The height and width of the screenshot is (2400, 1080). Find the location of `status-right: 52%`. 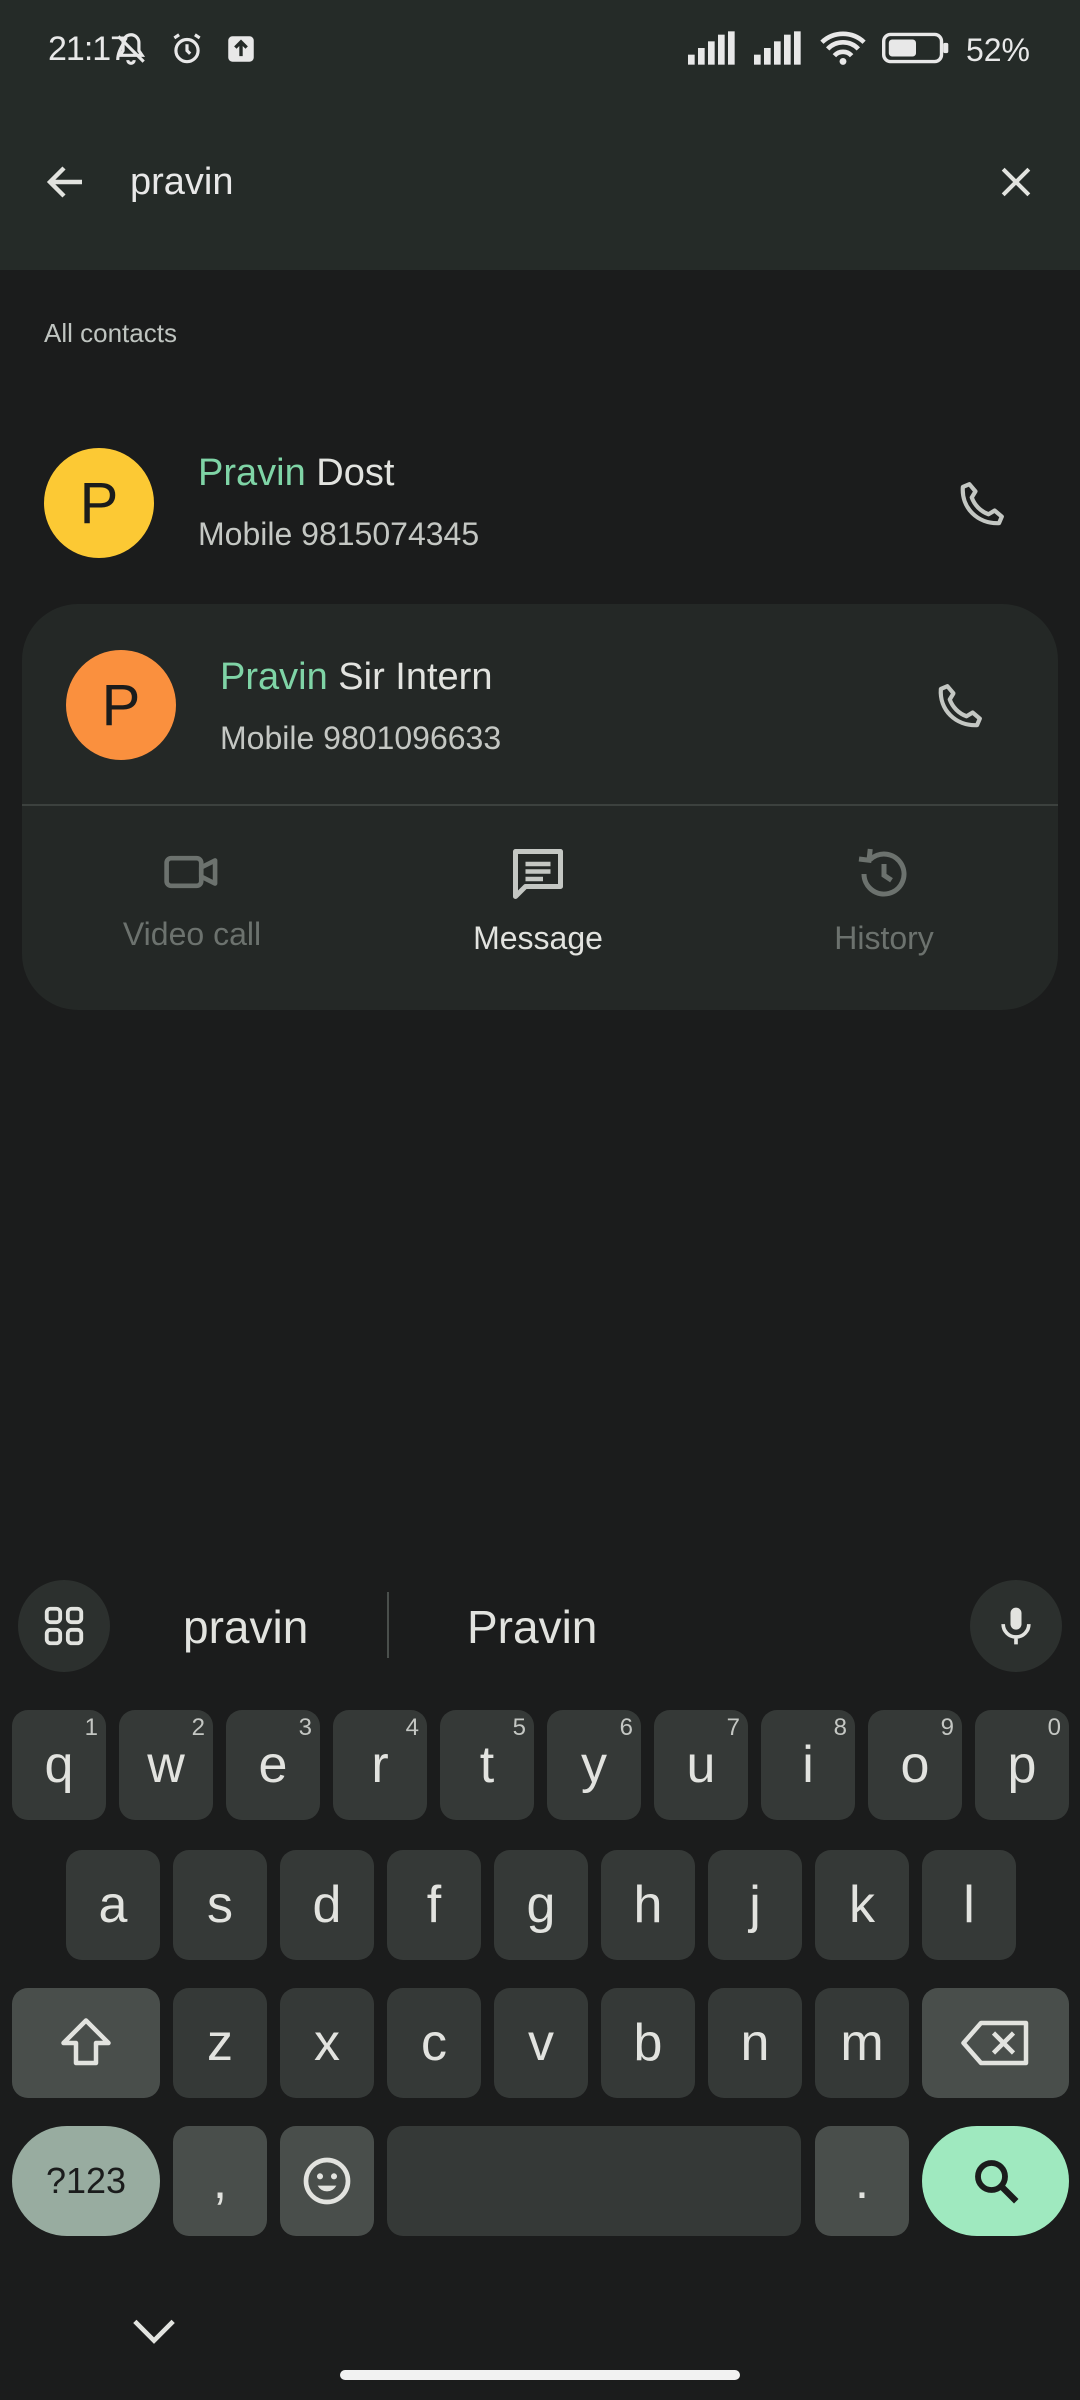

status-right: 52% is located at coordinates (858, 50).